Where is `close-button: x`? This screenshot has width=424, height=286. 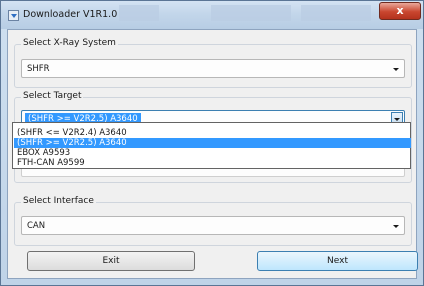
close-button: x is located at coordinates (400, 11).